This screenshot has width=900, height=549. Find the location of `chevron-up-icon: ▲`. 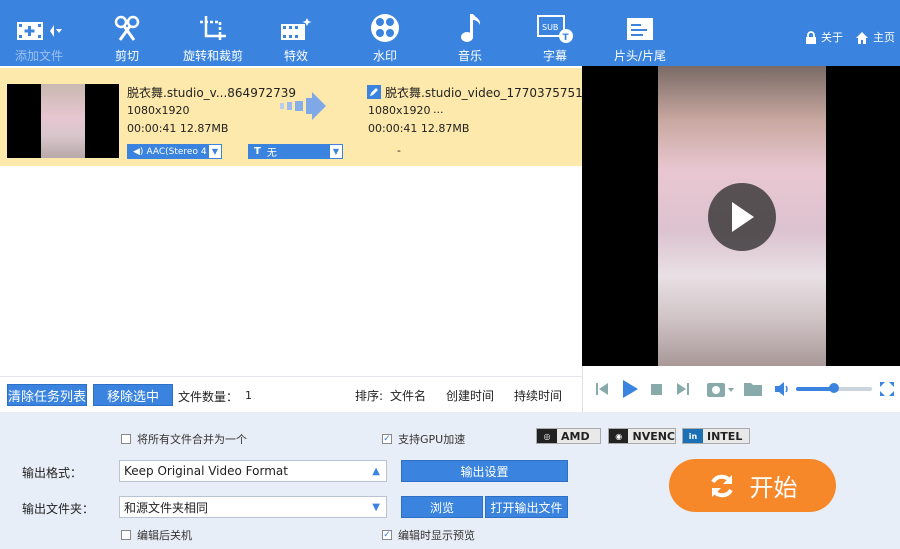

chevron-up-icon: ▲ is located at coordinates (376, 471).